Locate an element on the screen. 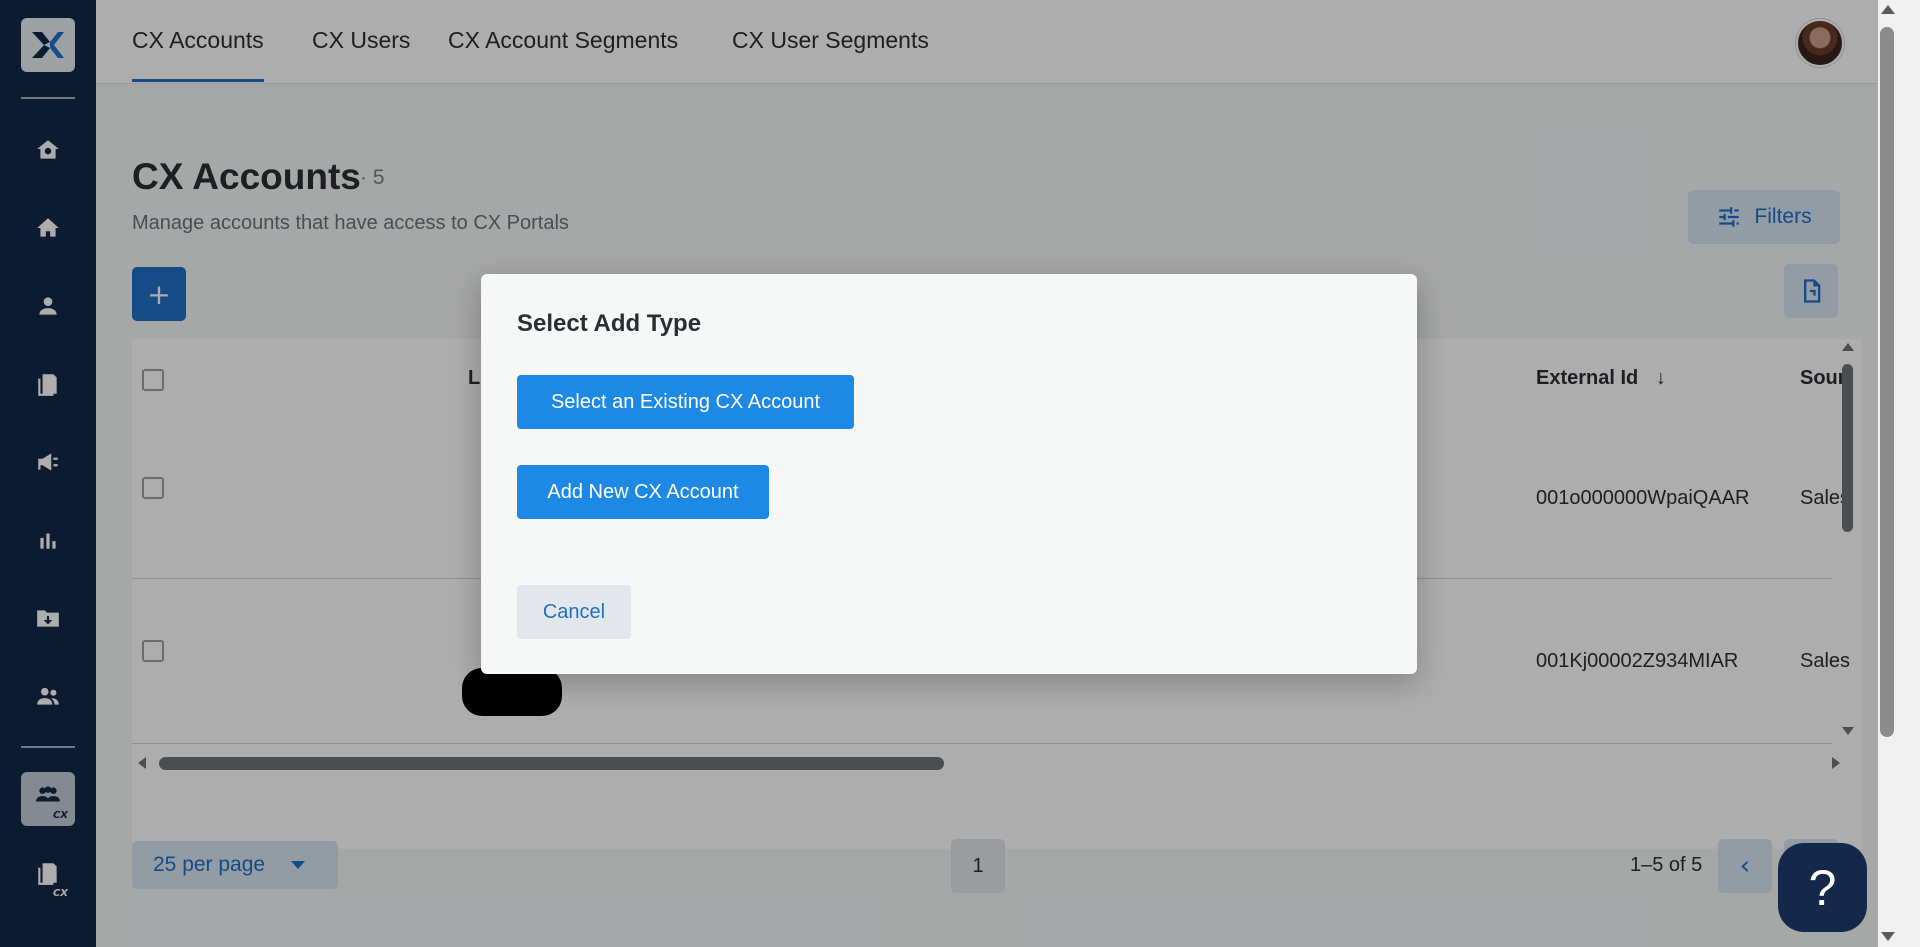  page-scroll-up-icon is located at coordinates (1888, 9).